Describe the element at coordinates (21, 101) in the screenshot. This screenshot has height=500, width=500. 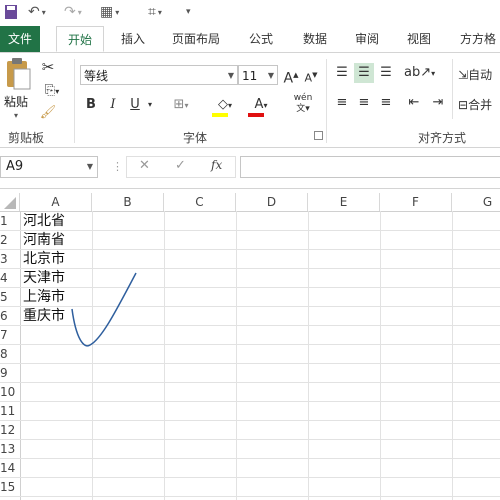
I see `paste-button: 粘贴` at that location.